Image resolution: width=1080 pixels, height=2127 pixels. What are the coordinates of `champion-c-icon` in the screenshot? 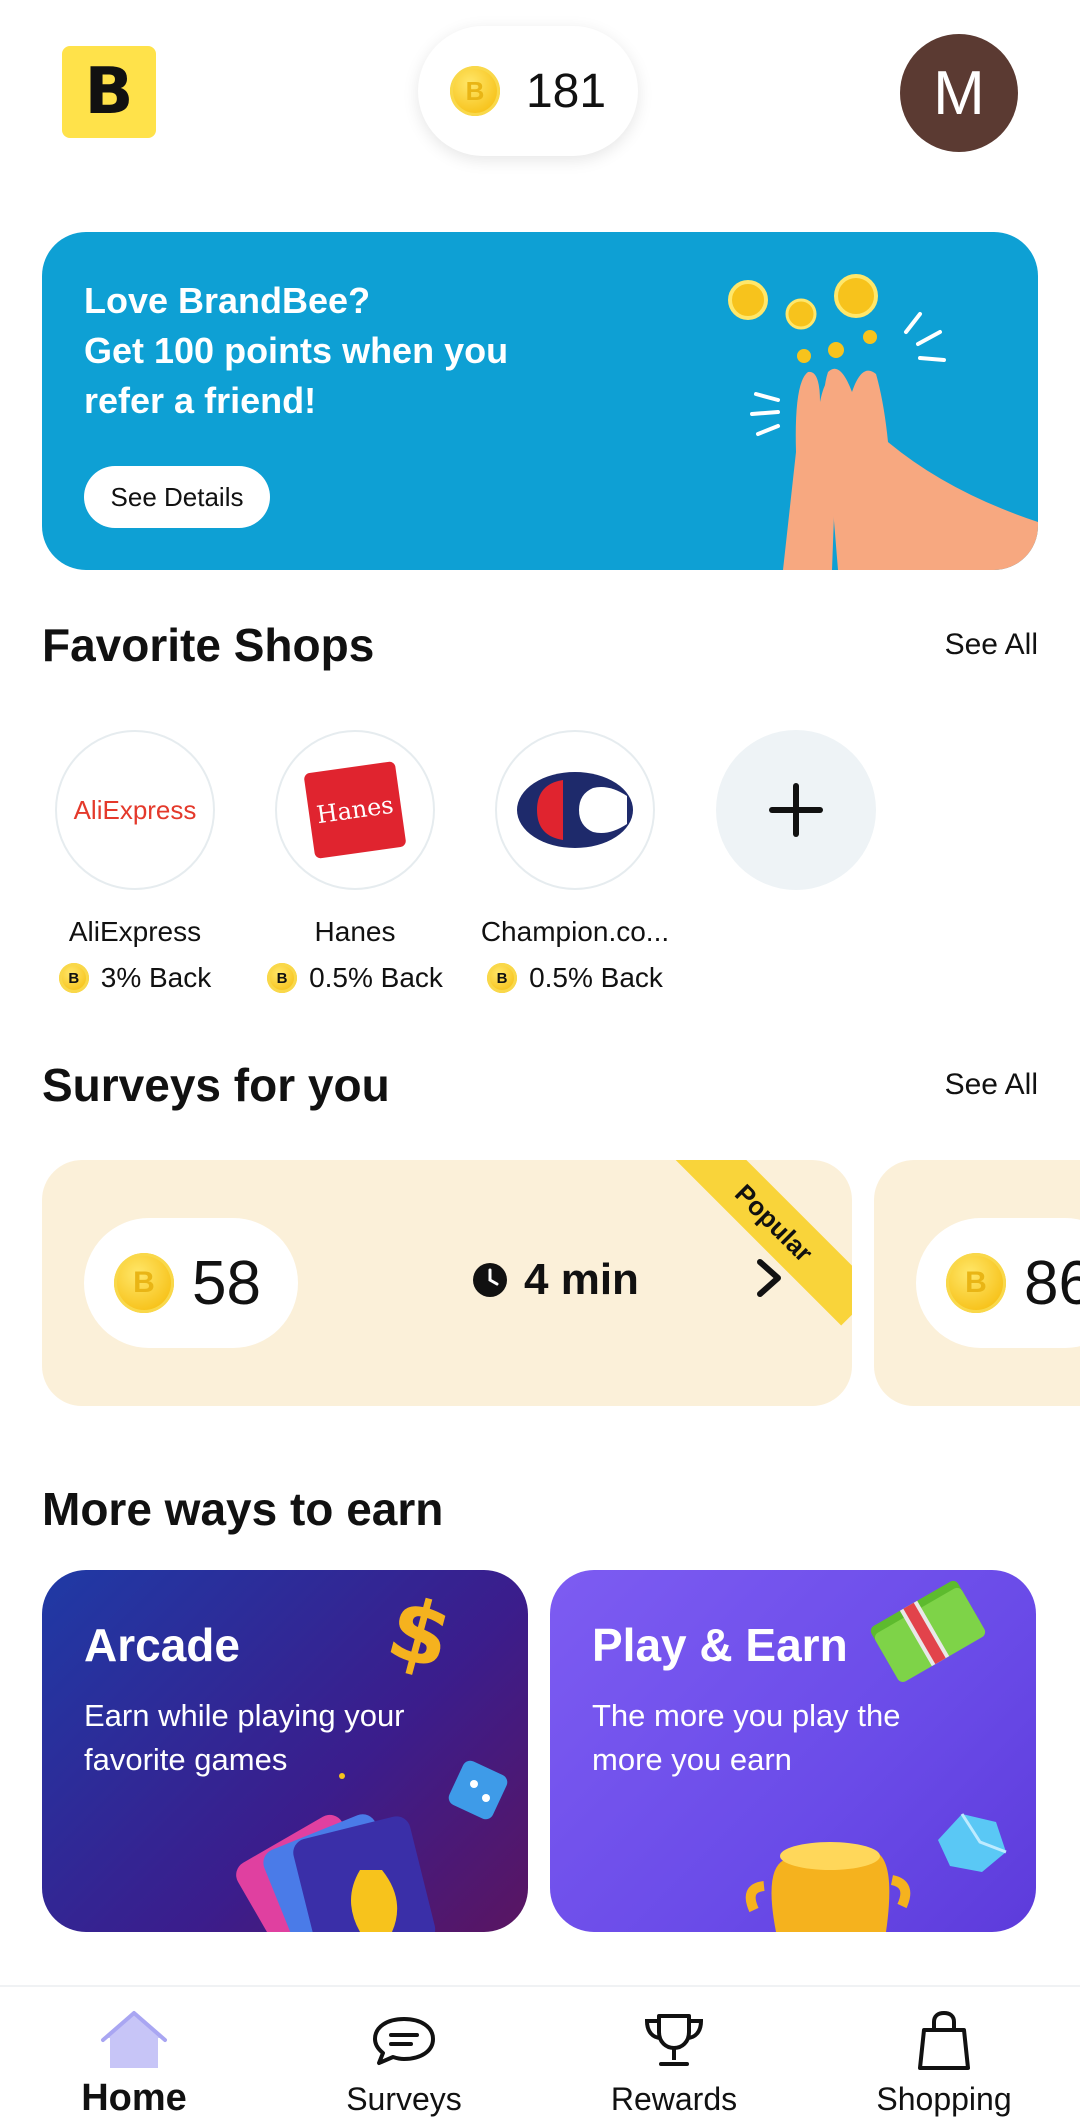 It's located at (575, 810).